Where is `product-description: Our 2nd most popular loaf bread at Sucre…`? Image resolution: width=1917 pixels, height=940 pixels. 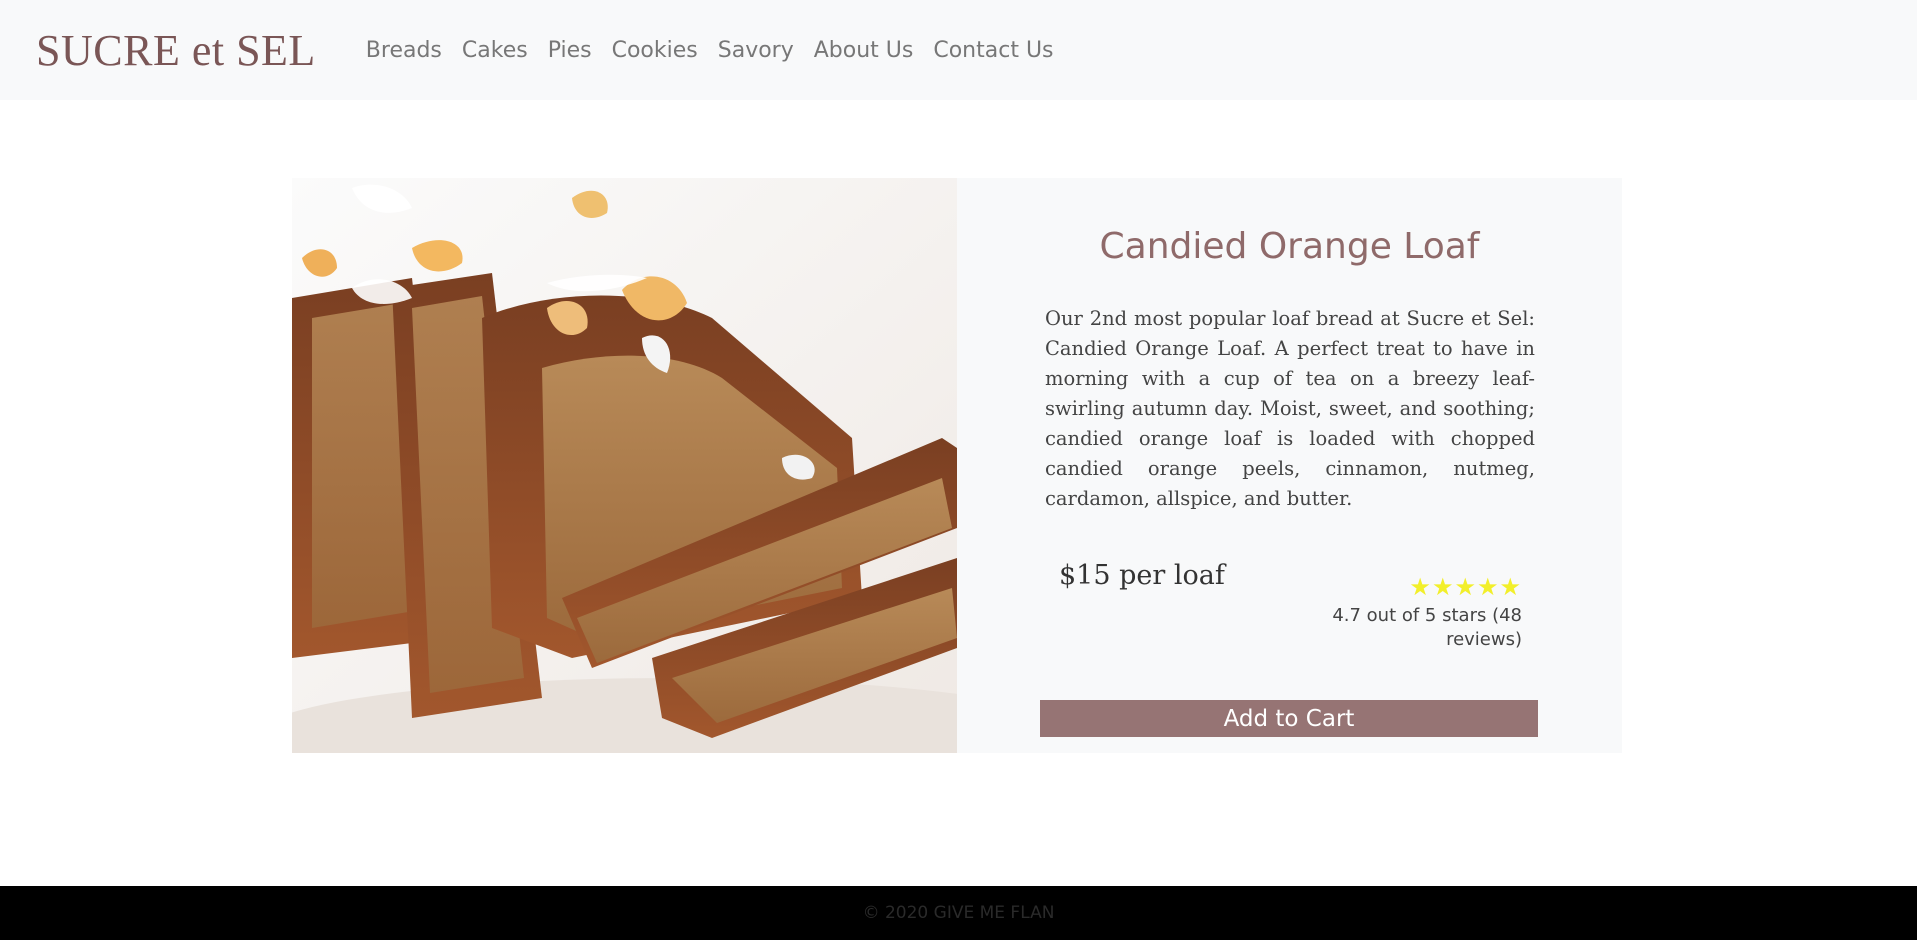 product-description: Our 2nd most popular loaf bread at Sucre… is located at coordinates (1290, 408).